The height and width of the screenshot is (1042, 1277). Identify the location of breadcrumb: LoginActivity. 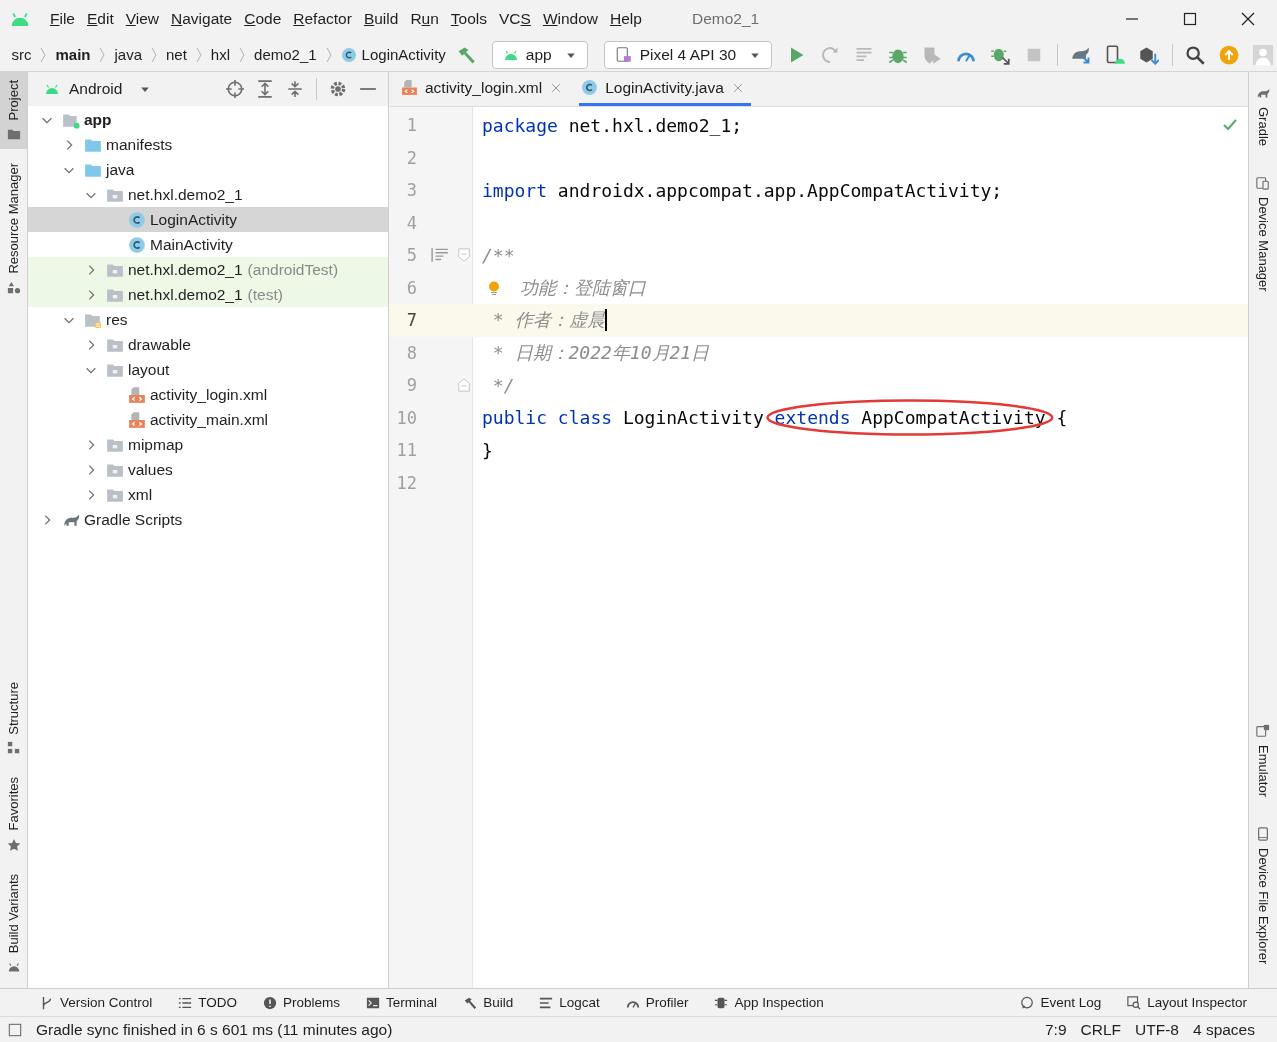
(393, 54).